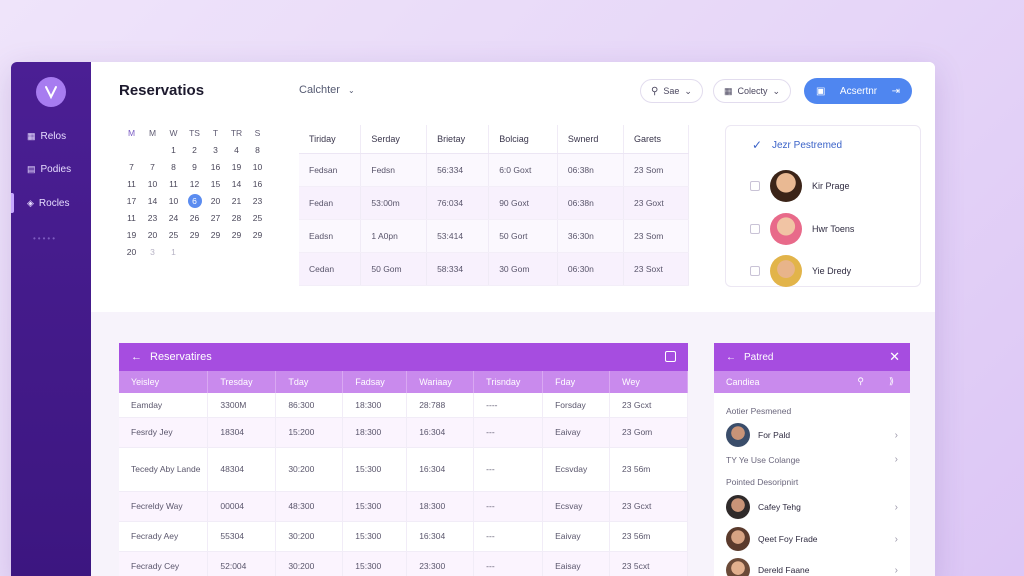 The width and height of the screenshot is (1024, 576). Describe the element at coordinates (440, 382) in the screenshot. I see `column-header: Wariaay` at that location.